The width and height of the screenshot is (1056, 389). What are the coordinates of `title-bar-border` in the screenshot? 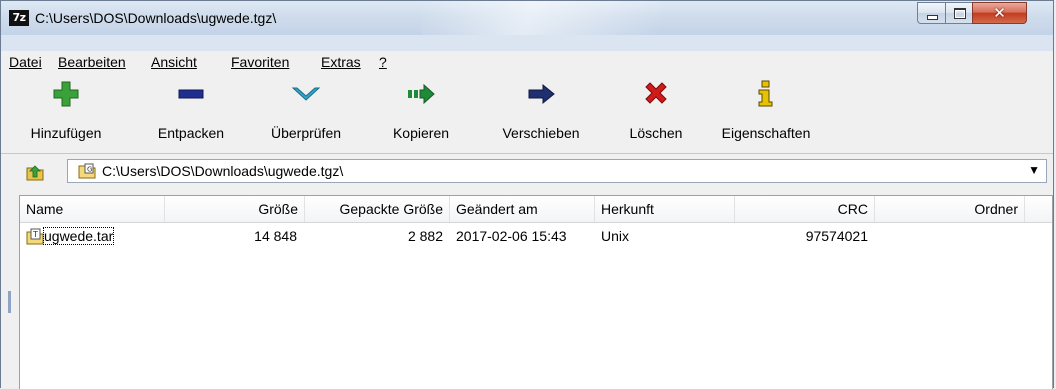 It's located at (527, 43).